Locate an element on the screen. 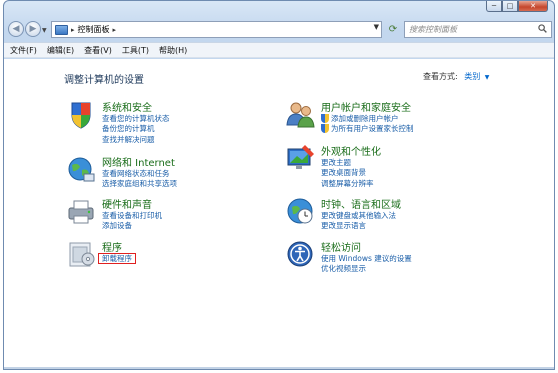  minimize-button: ─ is located at coordinates (494, 6).